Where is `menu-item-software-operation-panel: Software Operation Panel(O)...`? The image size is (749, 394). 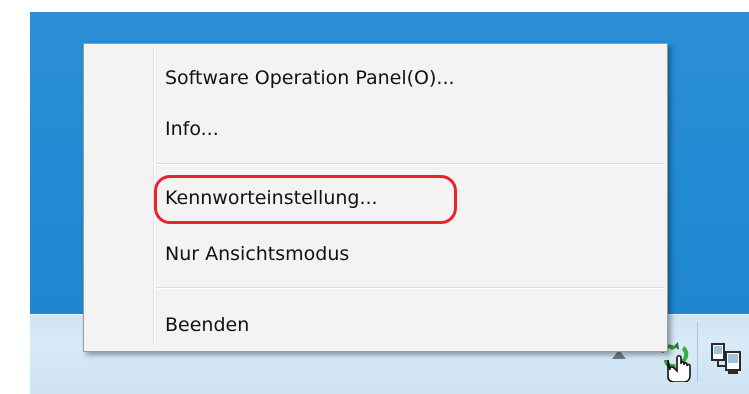 menu-item-software-operation-panel: Software Operation Panel(O)... is located at coordinates (310, 78).